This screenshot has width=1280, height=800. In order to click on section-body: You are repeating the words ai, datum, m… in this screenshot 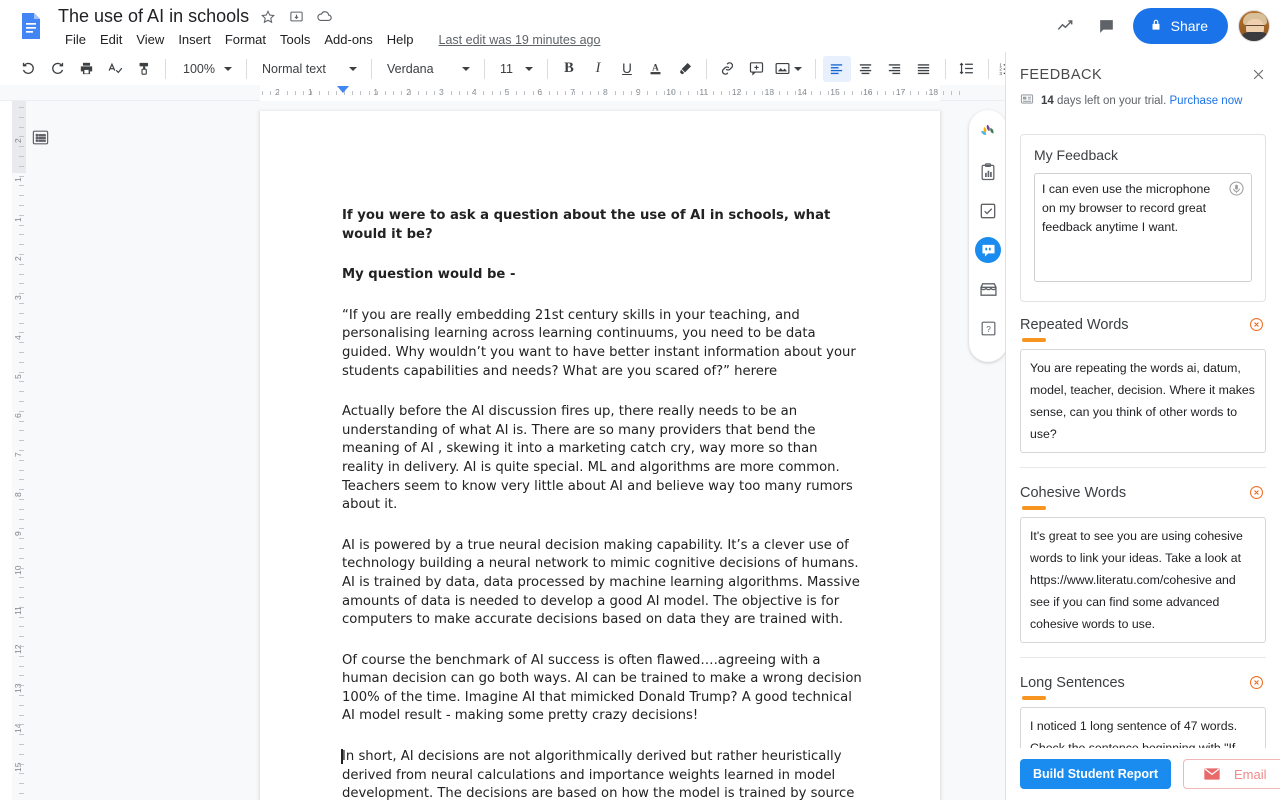, I will do `click(1143, 401)`.